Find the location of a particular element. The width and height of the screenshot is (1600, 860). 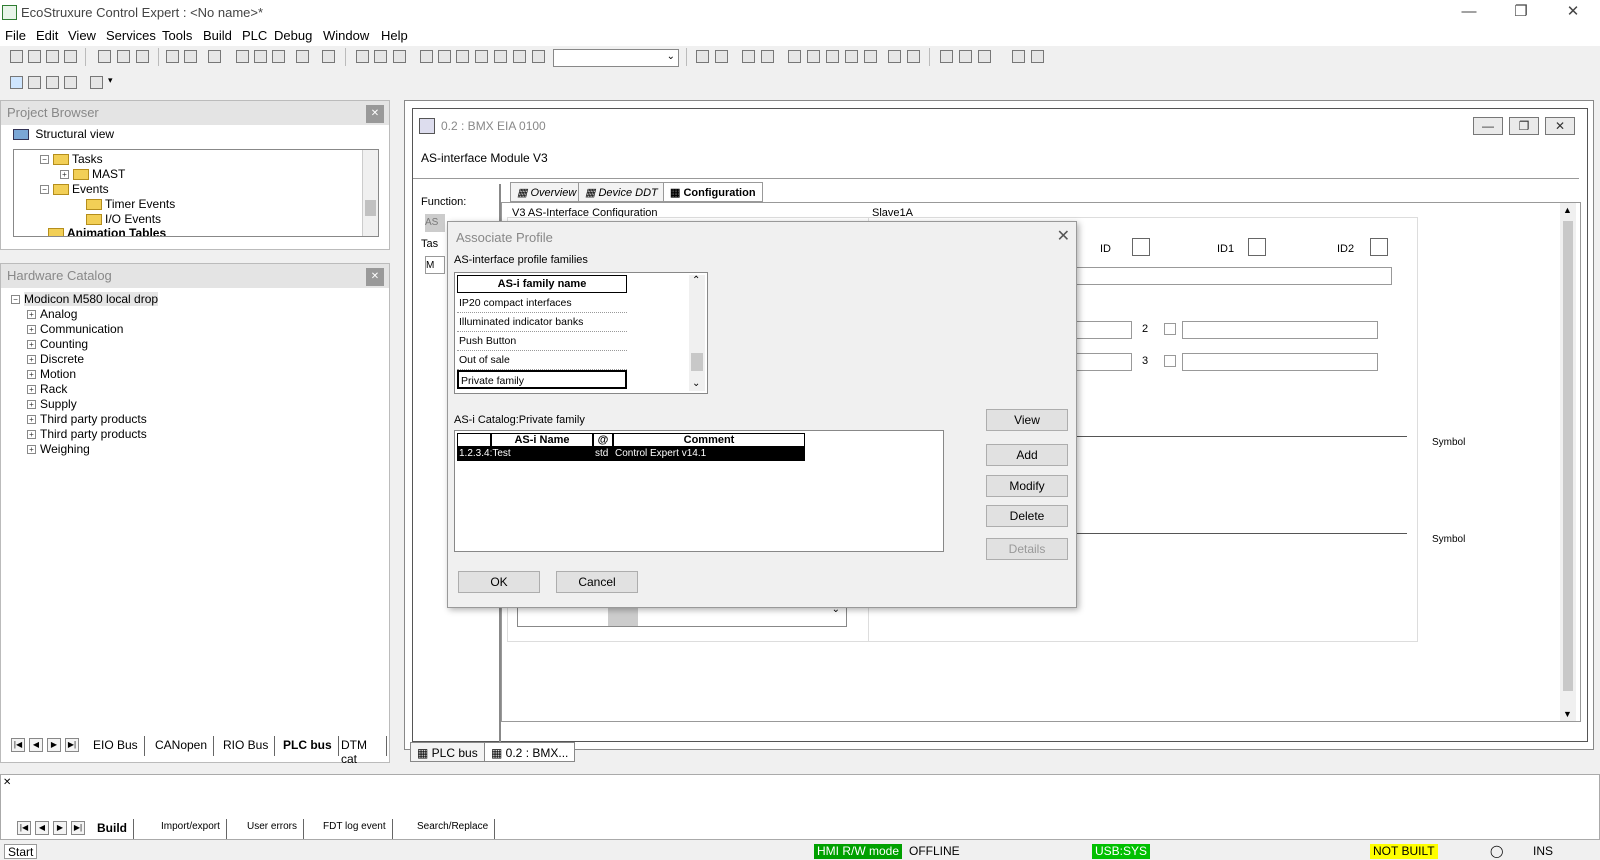

details-button: Details is located at coordinates (1027, 549).